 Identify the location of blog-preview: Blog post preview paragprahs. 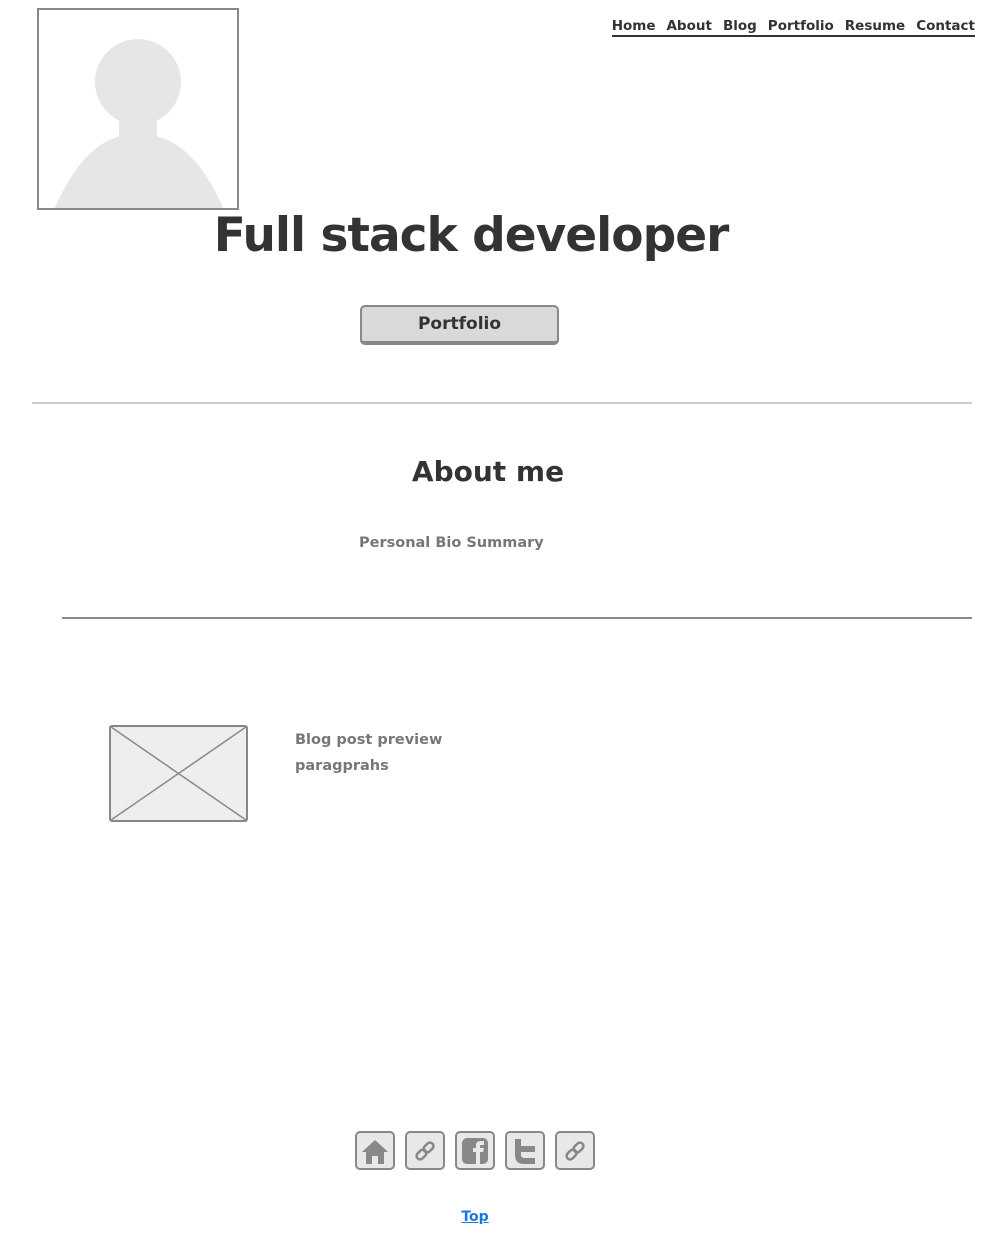
(368, 753).